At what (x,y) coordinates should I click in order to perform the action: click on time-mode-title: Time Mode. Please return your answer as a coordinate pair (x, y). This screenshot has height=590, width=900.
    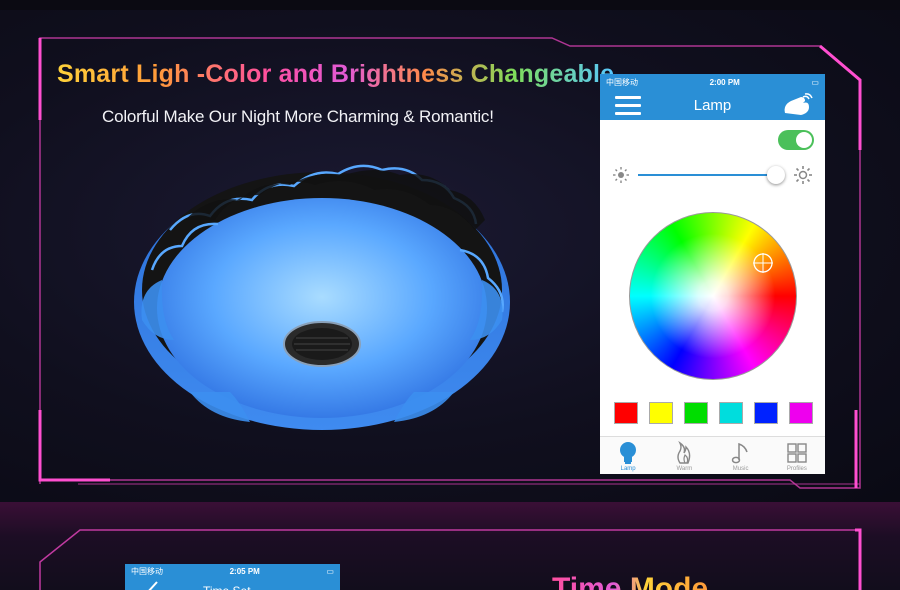
    Looking at the image, I should click on (630, 581).